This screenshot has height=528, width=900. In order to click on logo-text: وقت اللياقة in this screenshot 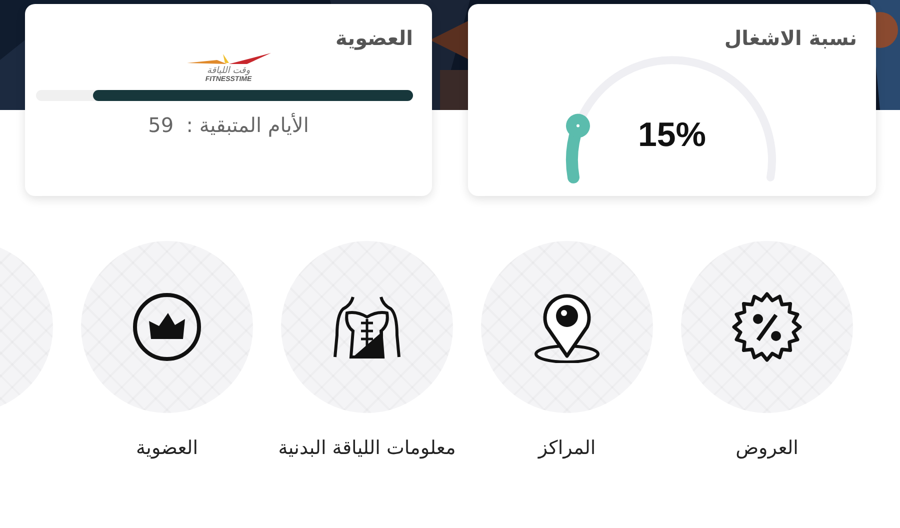, I will do `click(228, 71)`.